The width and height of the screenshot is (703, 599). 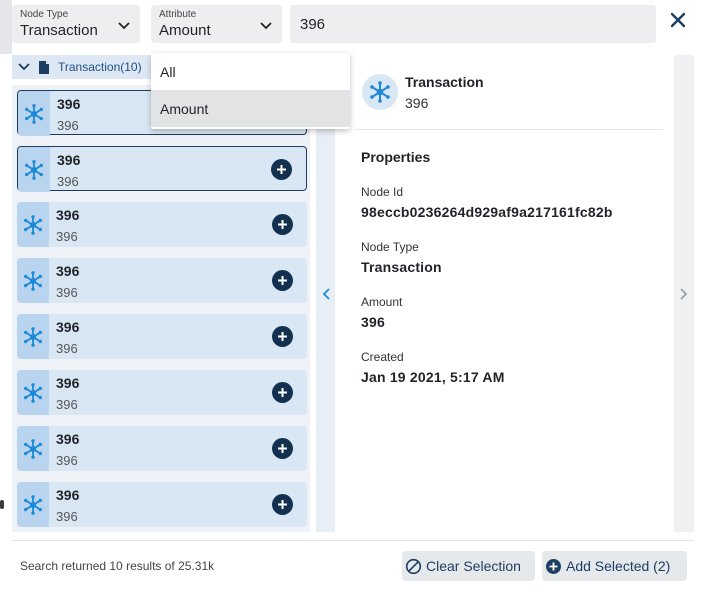 I want to click on attribute-label: Attribute, so click(x=178, y=14).